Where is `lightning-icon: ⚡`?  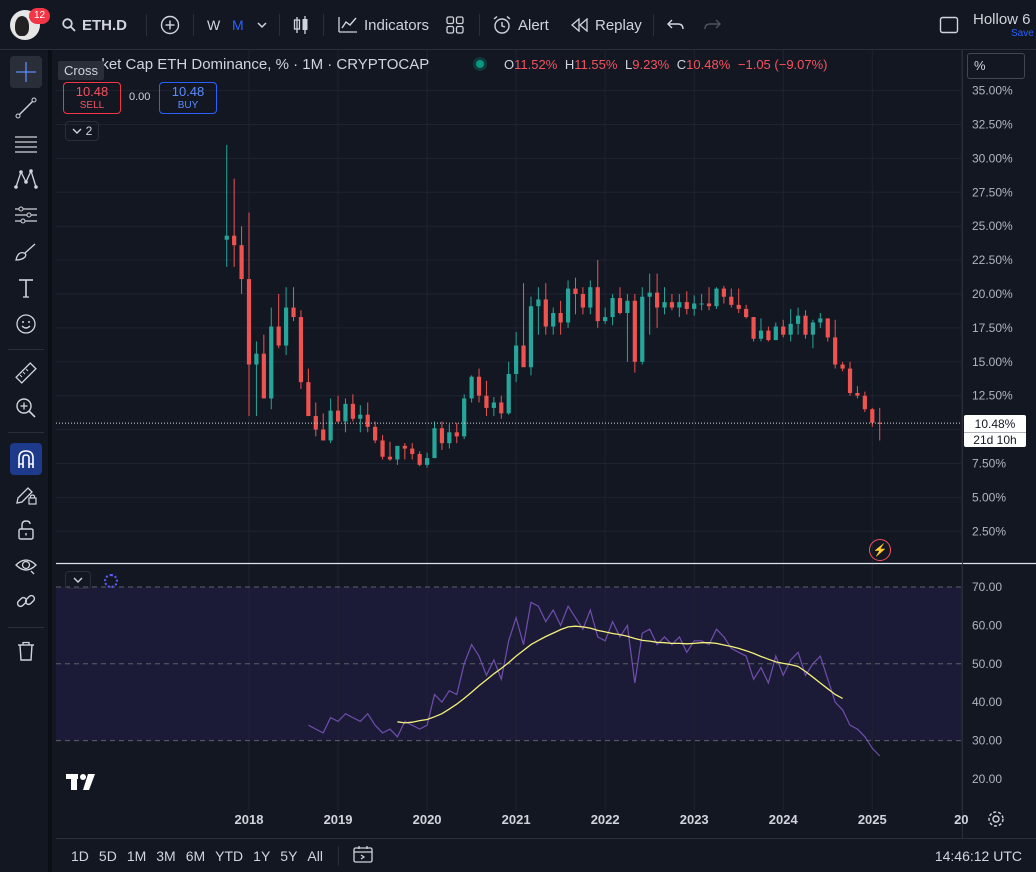
lightning-icon: ⚡ is located at coordinates (880, 550).